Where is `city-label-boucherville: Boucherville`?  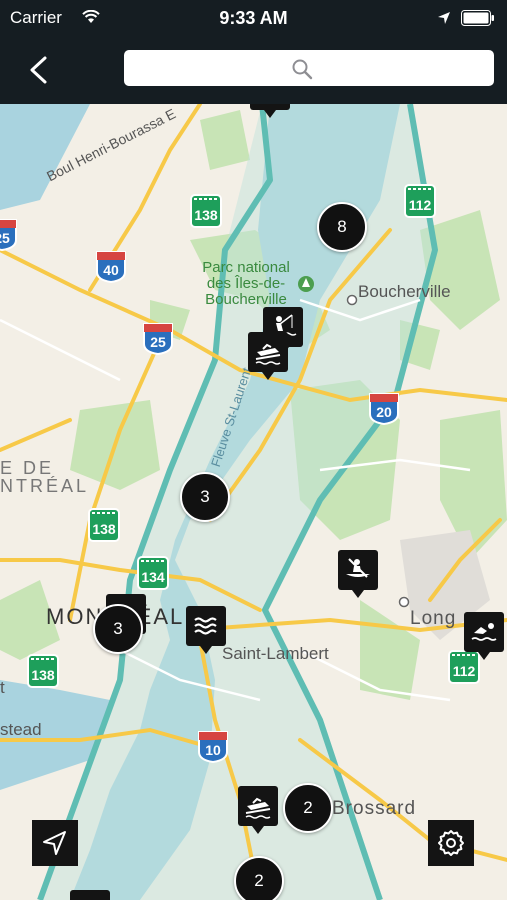
city-label-boucherville: Boucherville is located at coordinates (404, 291).